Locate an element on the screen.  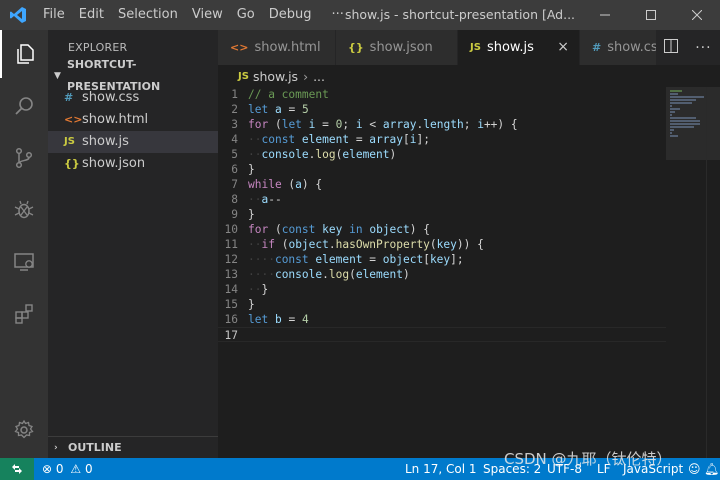
activity-bar is located at coordinates (24, 244).